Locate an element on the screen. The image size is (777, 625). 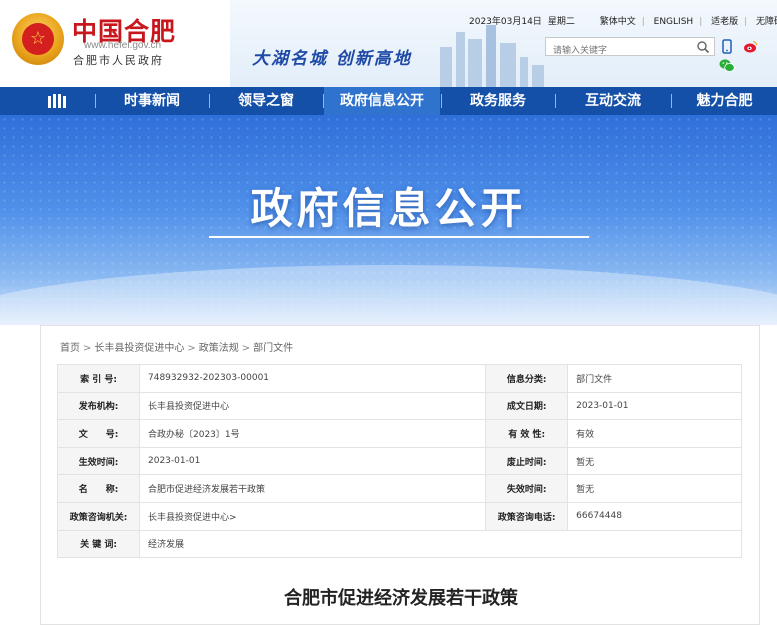
top-utility-bar: 2023年03月14日星期二 繁体中文| ENGLISH| 适老版| 无障碍 is located at coordinates (623, 20).